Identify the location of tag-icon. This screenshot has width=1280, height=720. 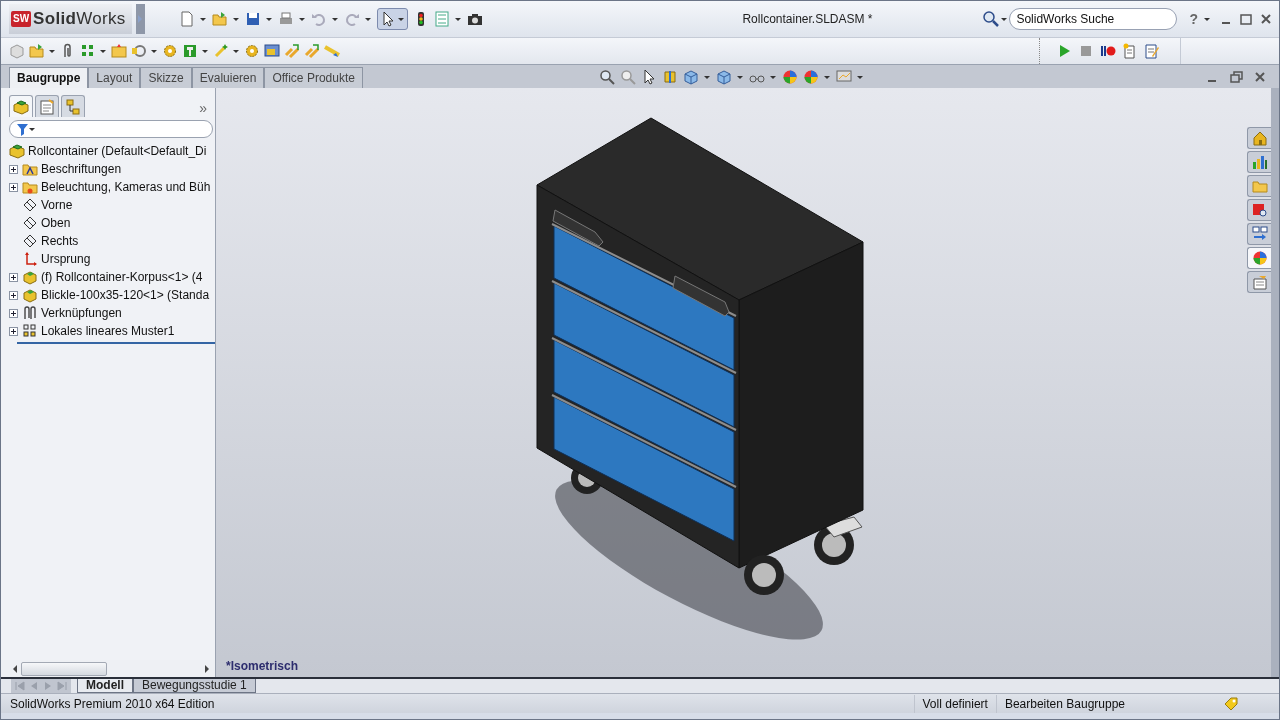
(1231, 703).